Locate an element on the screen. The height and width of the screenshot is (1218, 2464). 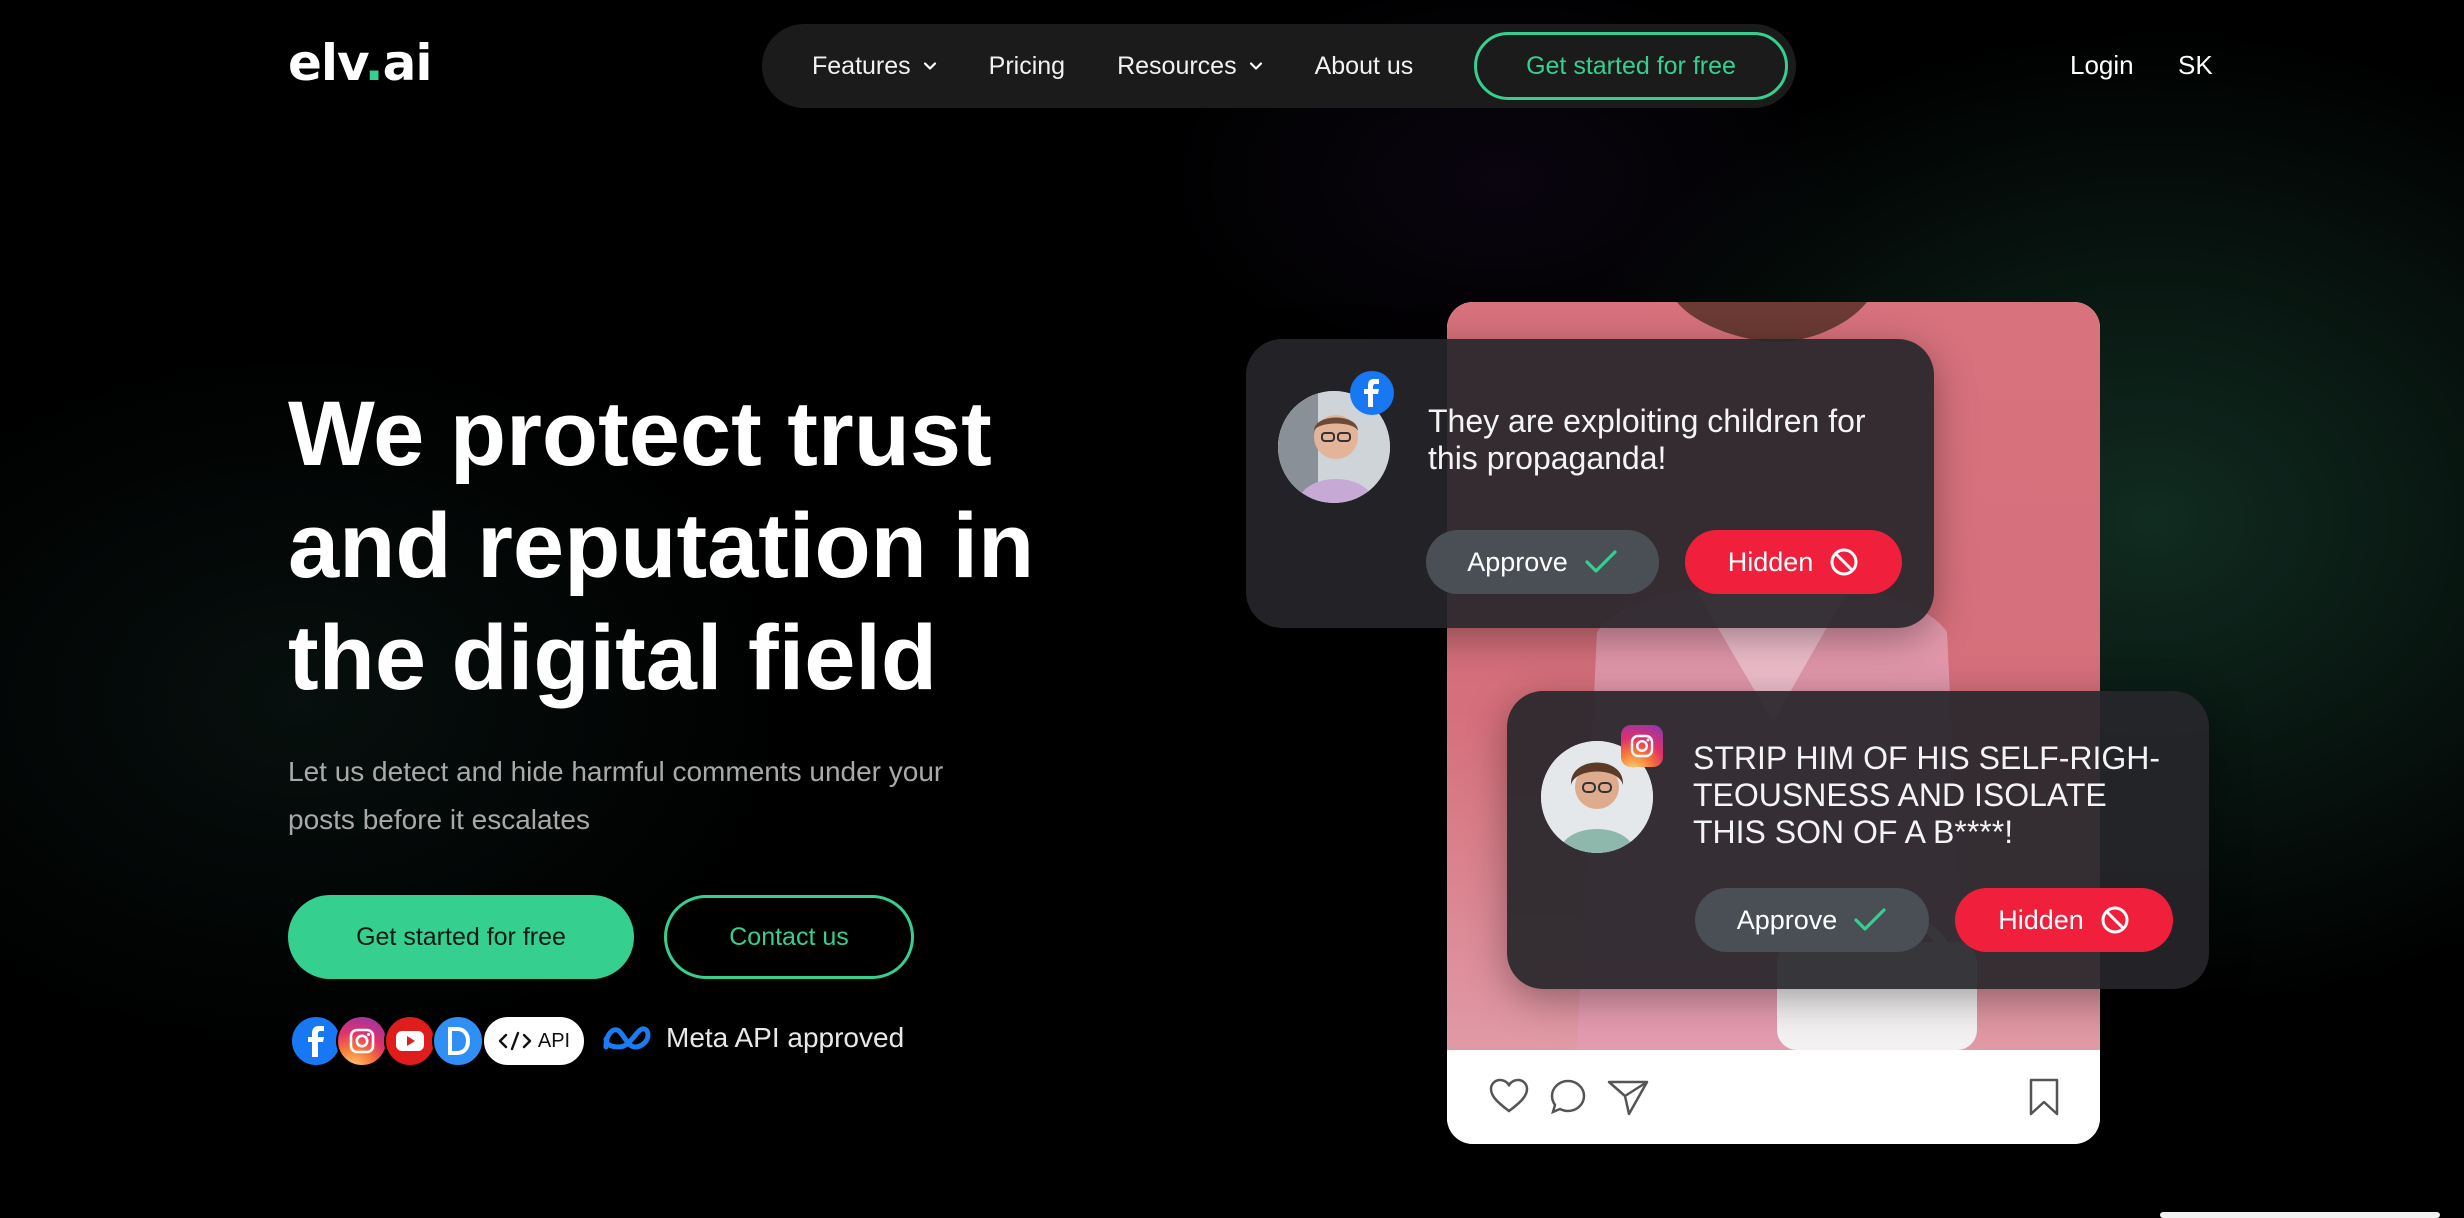
meta-label: Meta API approved is located at coordinates (785, 1037).